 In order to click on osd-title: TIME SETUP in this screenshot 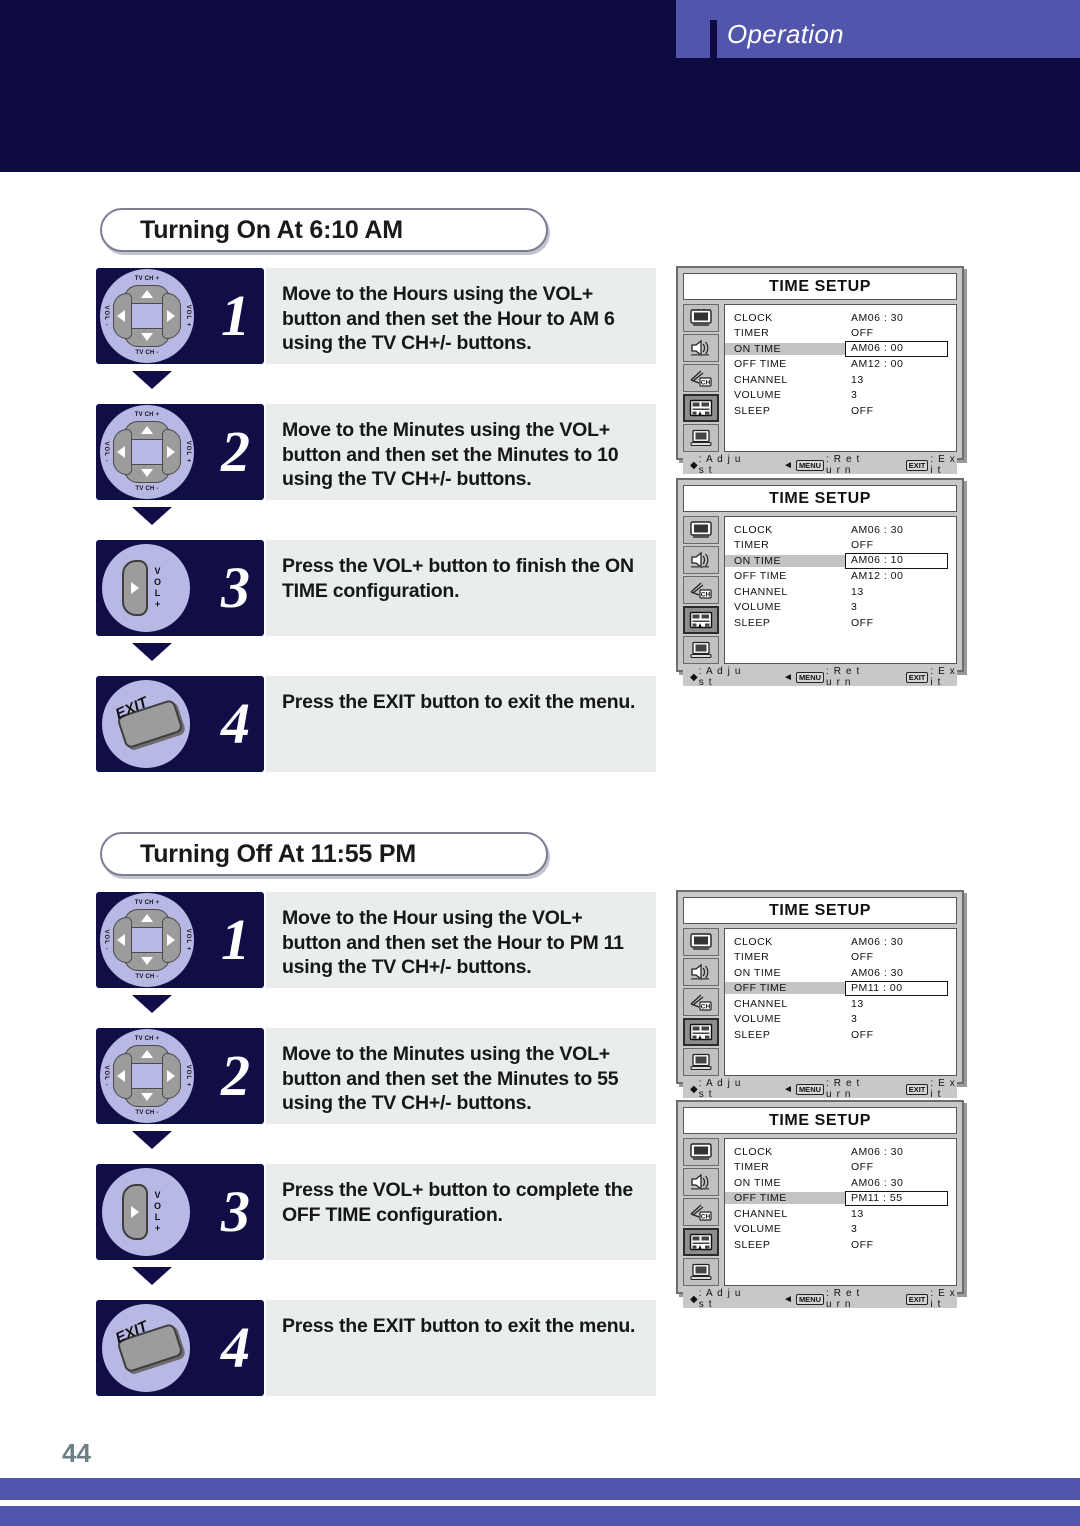, I will do `click(820, 498)`.